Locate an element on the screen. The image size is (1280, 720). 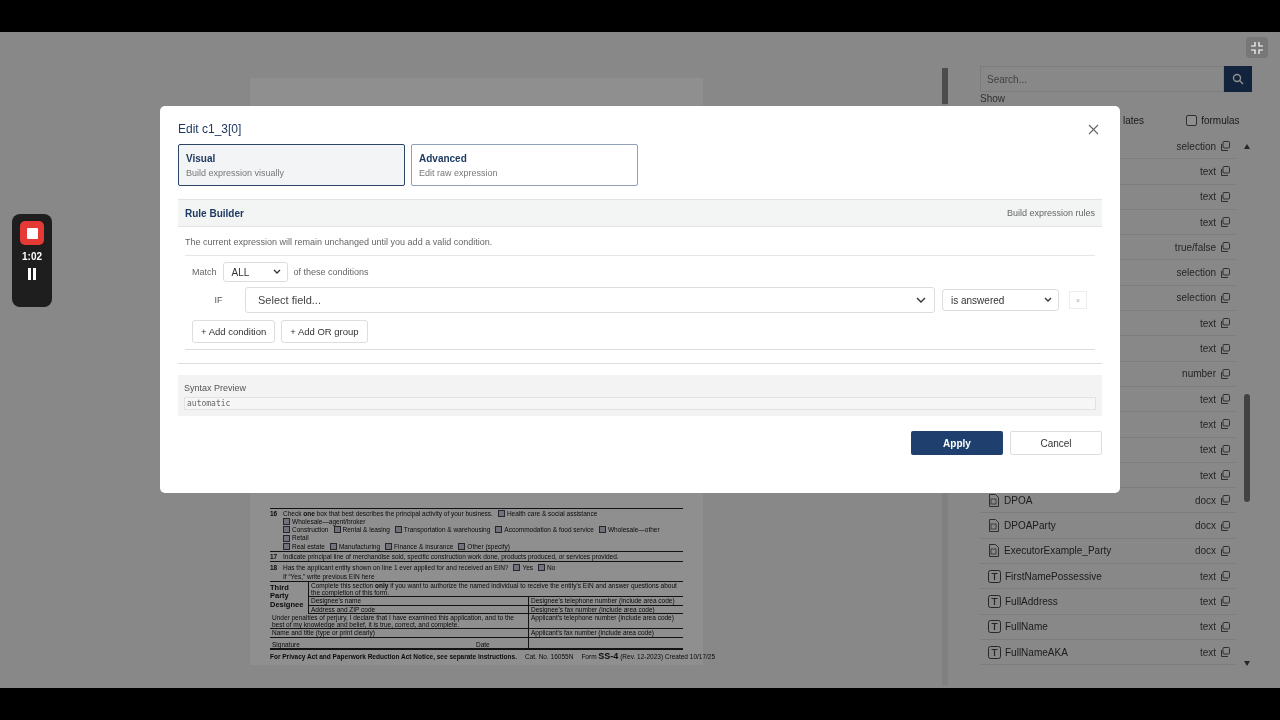
field-name: DPOA is located at coordinates (1018, 500).